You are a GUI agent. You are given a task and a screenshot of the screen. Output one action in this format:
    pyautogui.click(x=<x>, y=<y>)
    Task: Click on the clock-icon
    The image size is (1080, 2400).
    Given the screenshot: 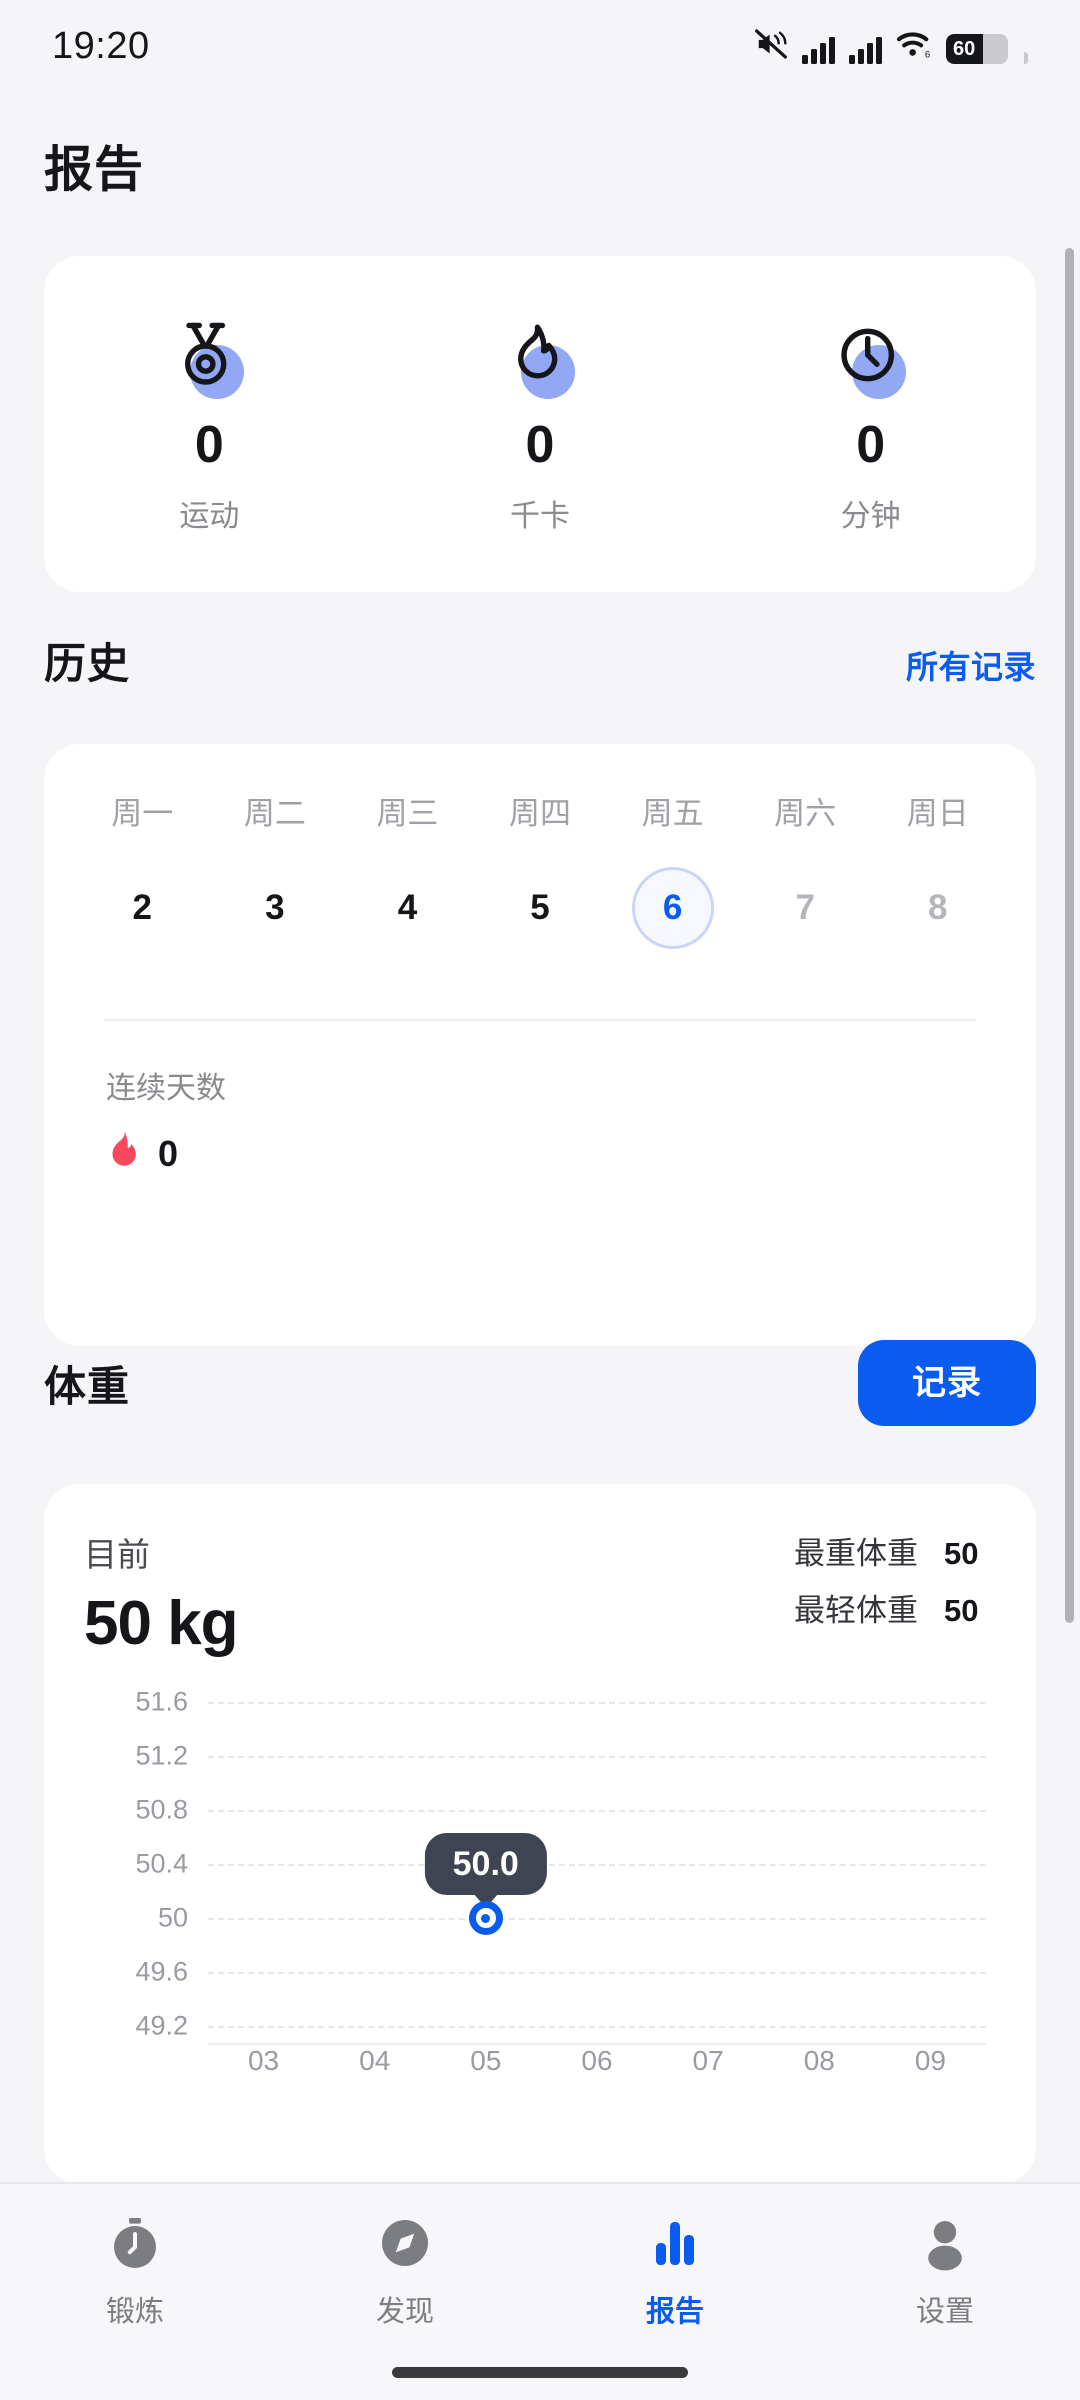 What is the action you would take?
    pyautogui.click(x=871, y=359)
    